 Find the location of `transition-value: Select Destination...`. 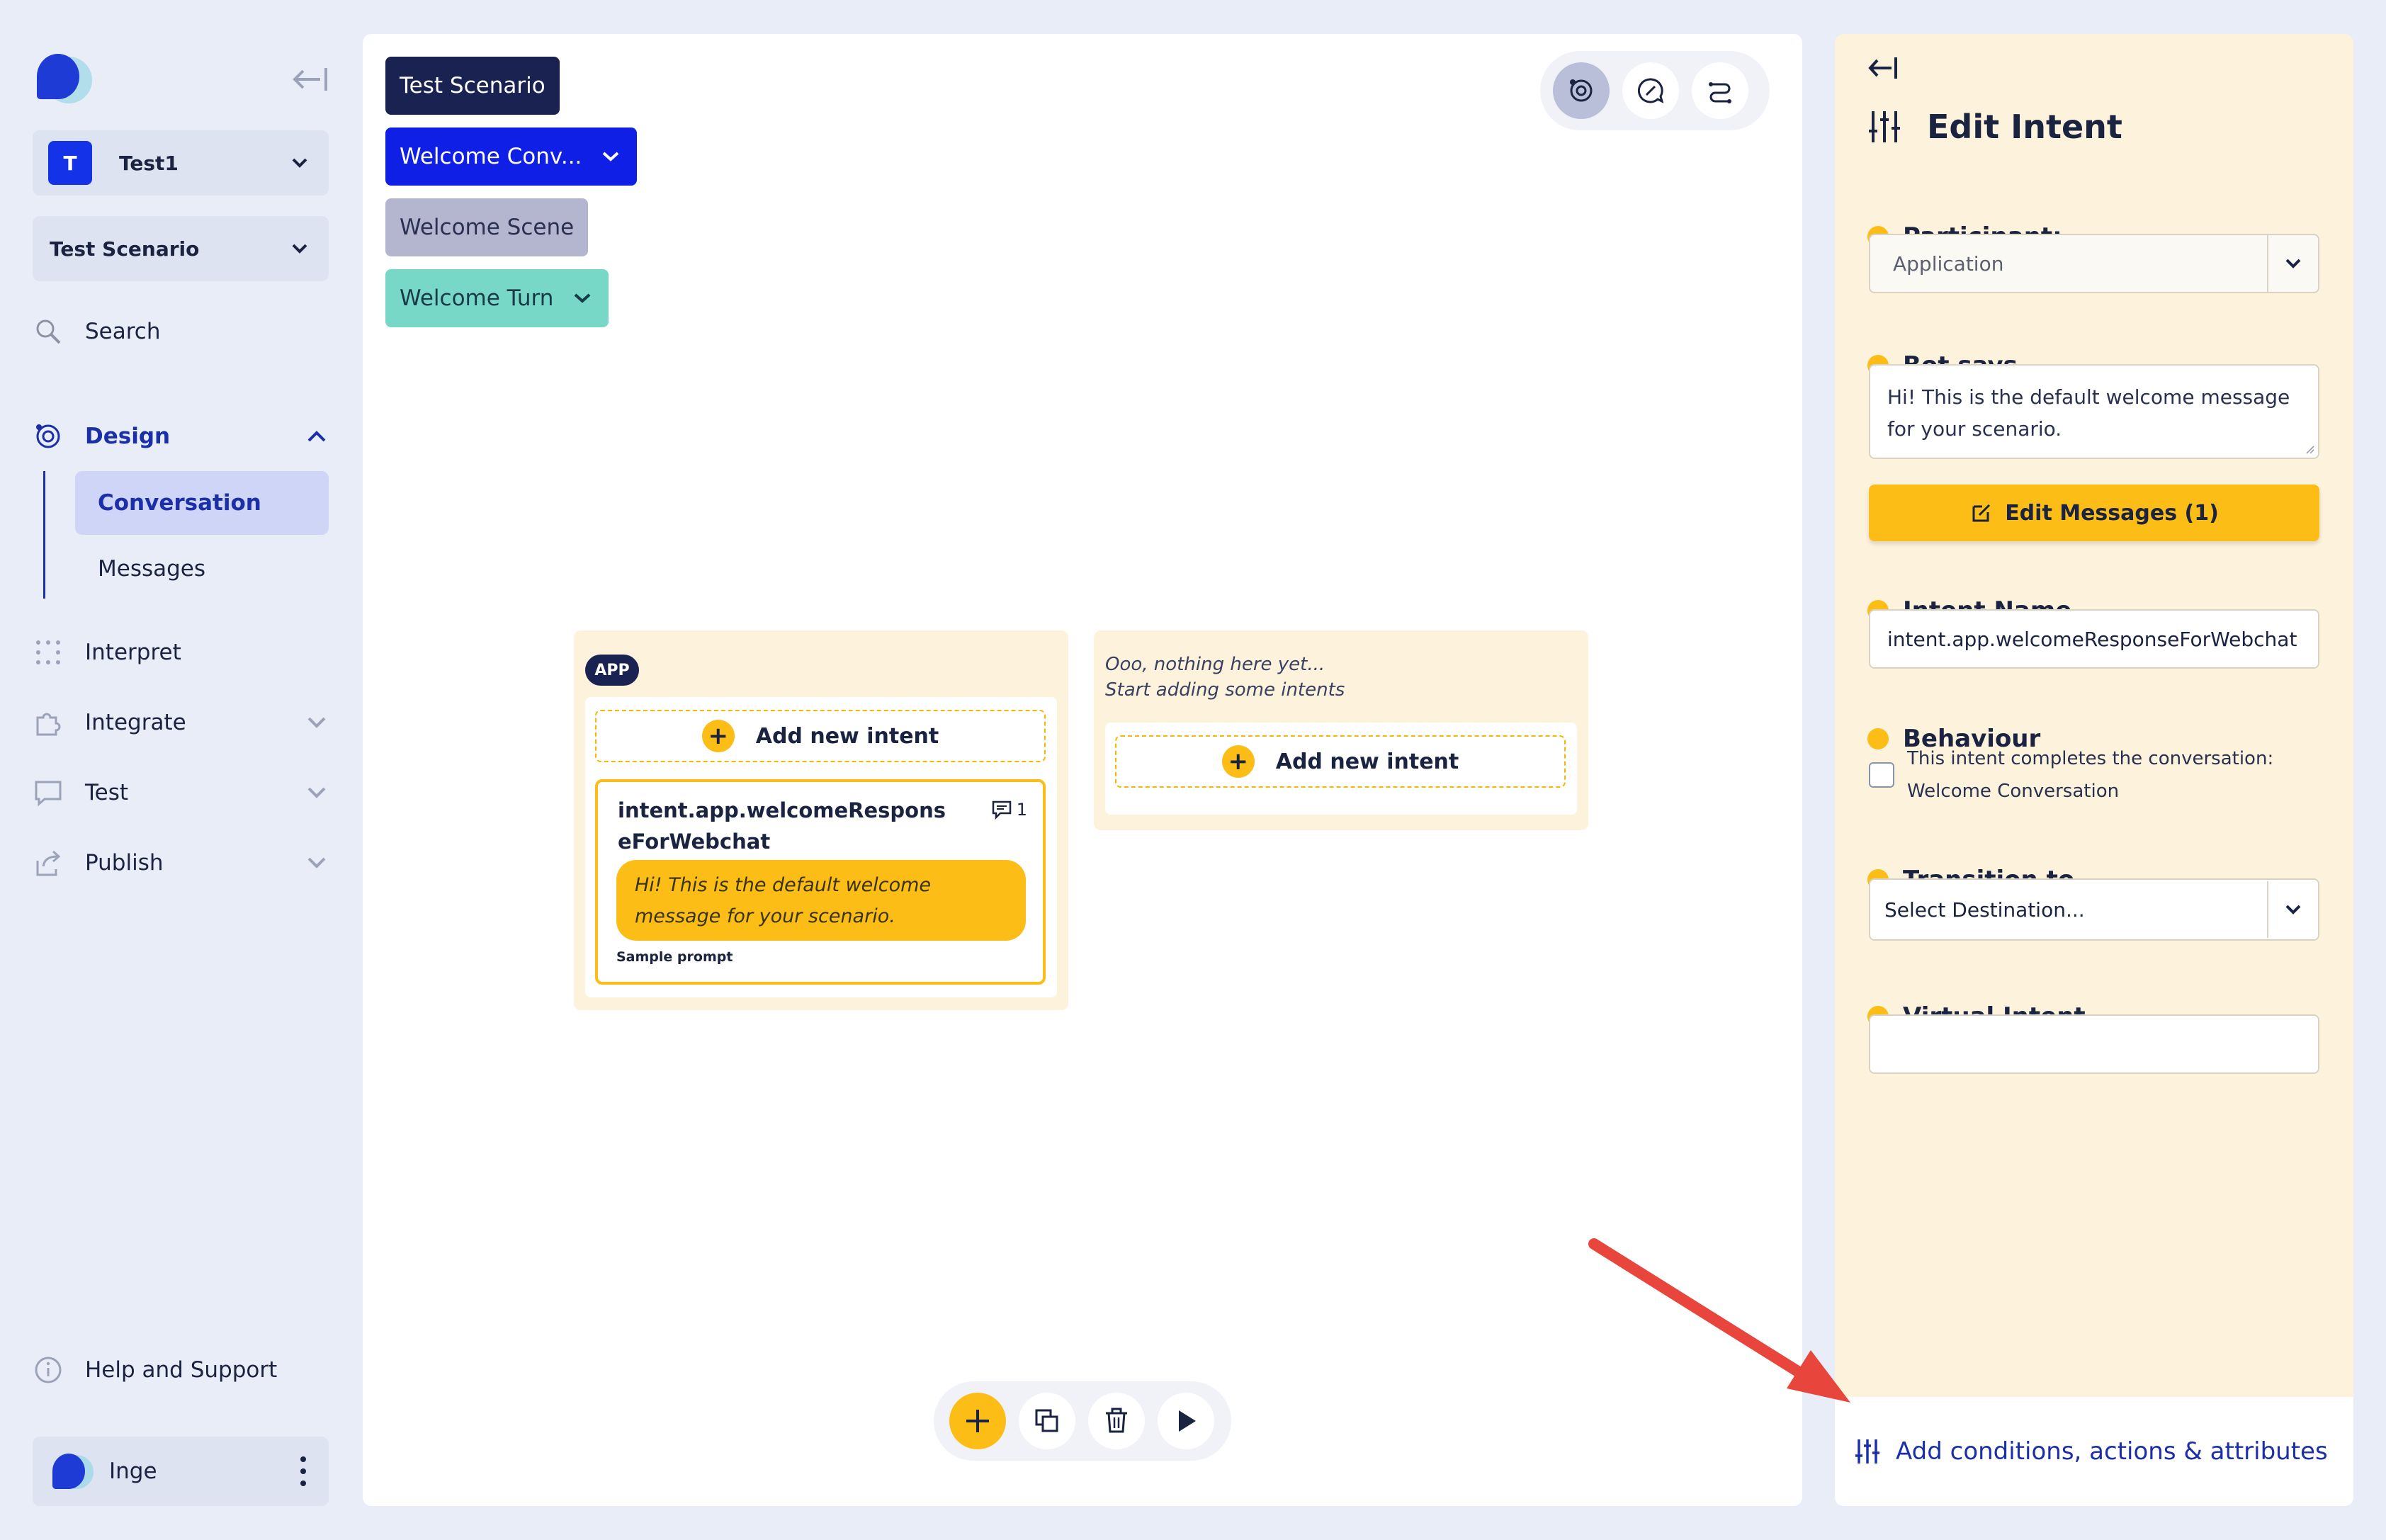

transition-value: Select Destination... is located at coordinates (1984, 910).